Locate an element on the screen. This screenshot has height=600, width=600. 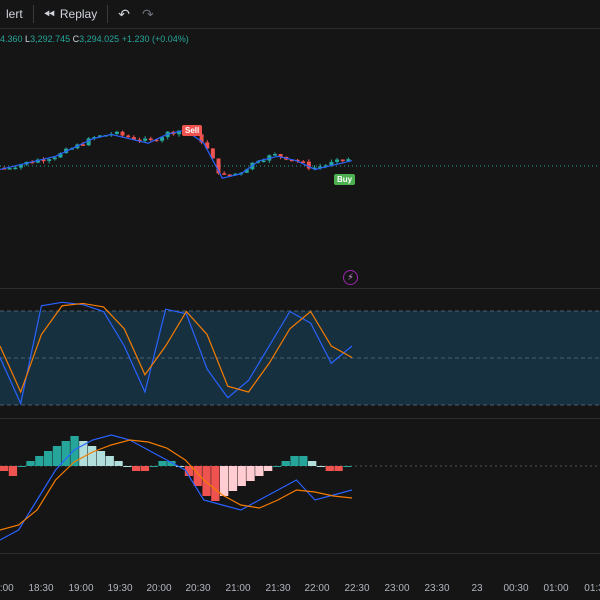
time-tick: 18:30 is located at coordinates (41, 588).